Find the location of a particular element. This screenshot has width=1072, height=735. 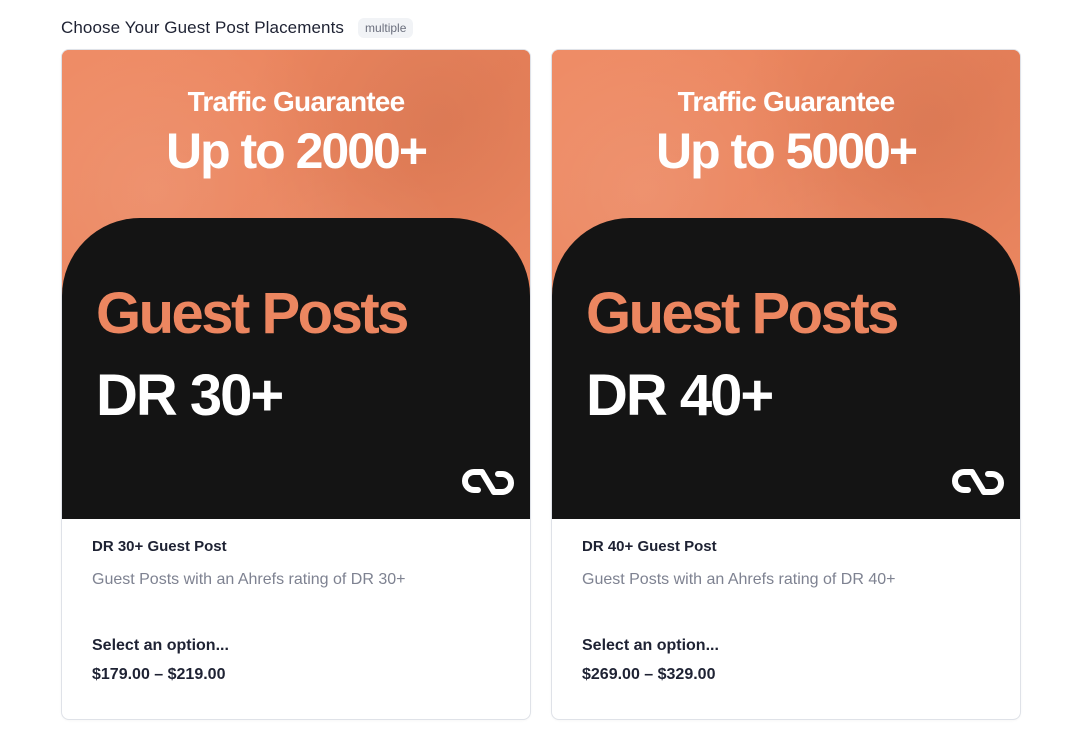

price-range: $269.00 – $329.00 is located at coordinates (649, 674).